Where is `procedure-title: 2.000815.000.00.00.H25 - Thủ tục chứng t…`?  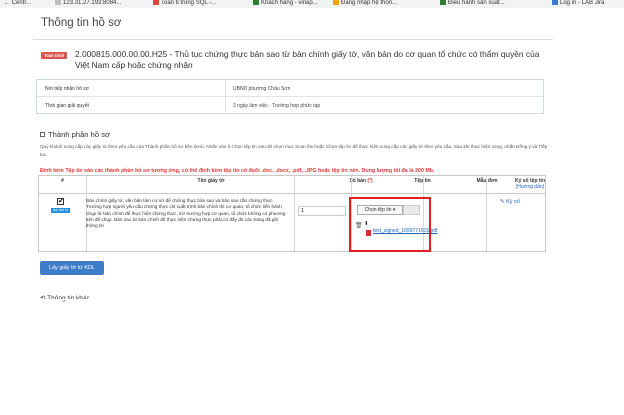 procedure-title: 2.000815.000.00.00.H25 - Thủ tục chứng t… is located at coordinates (307, 59).